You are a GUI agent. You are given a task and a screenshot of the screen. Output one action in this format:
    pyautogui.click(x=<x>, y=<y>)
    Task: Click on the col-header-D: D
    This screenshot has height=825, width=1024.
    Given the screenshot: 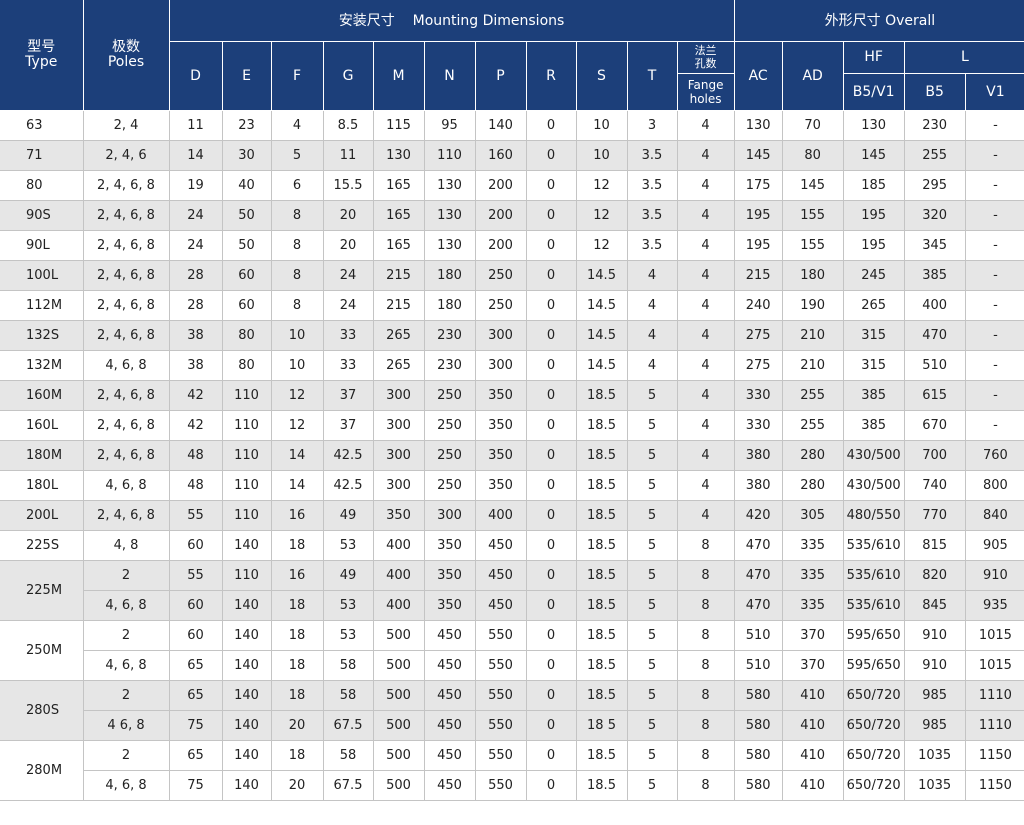 What is the action you would take?
    pyautogui.click(x=196, y=76)
    